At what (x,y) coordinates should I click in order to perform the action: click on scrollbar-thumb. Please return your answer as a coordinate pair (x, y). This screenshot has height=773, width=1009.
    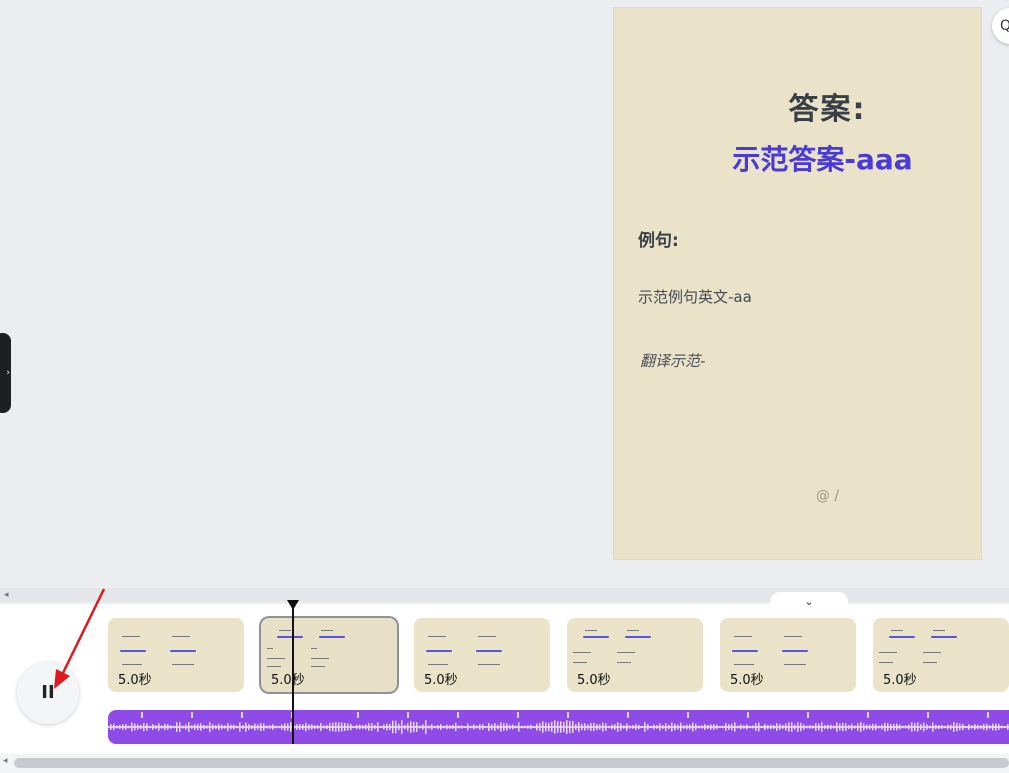
    Looking at the image, I should click on (511, 763).